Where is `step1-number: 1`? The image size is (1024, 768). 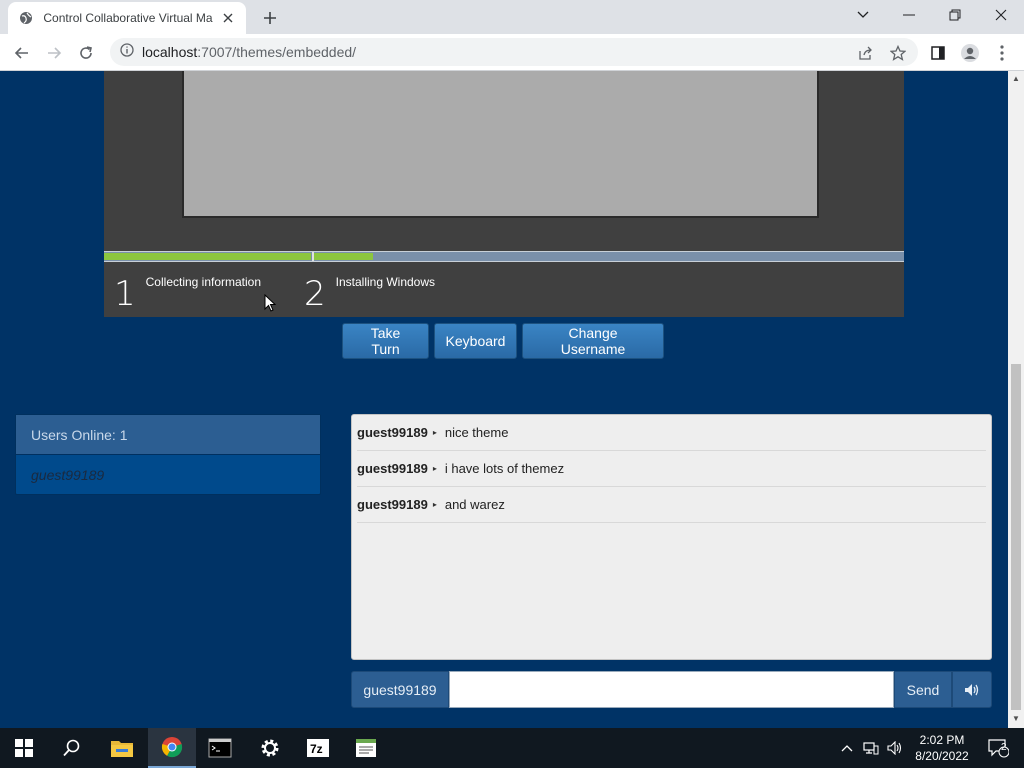
step1-number: 1 is located at coordinates (125, 294).